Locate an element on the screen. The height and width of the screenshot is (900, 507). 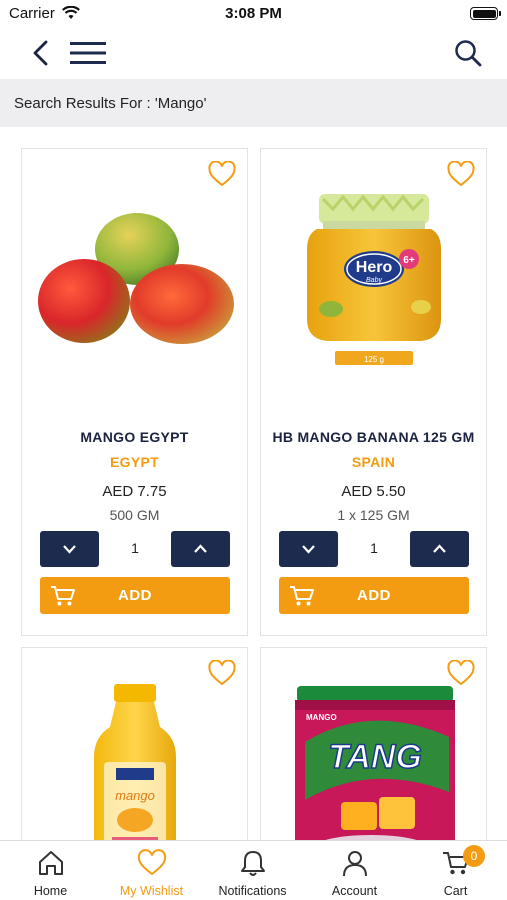
bottle-label-text: mango is located at coordinates (135, 795).